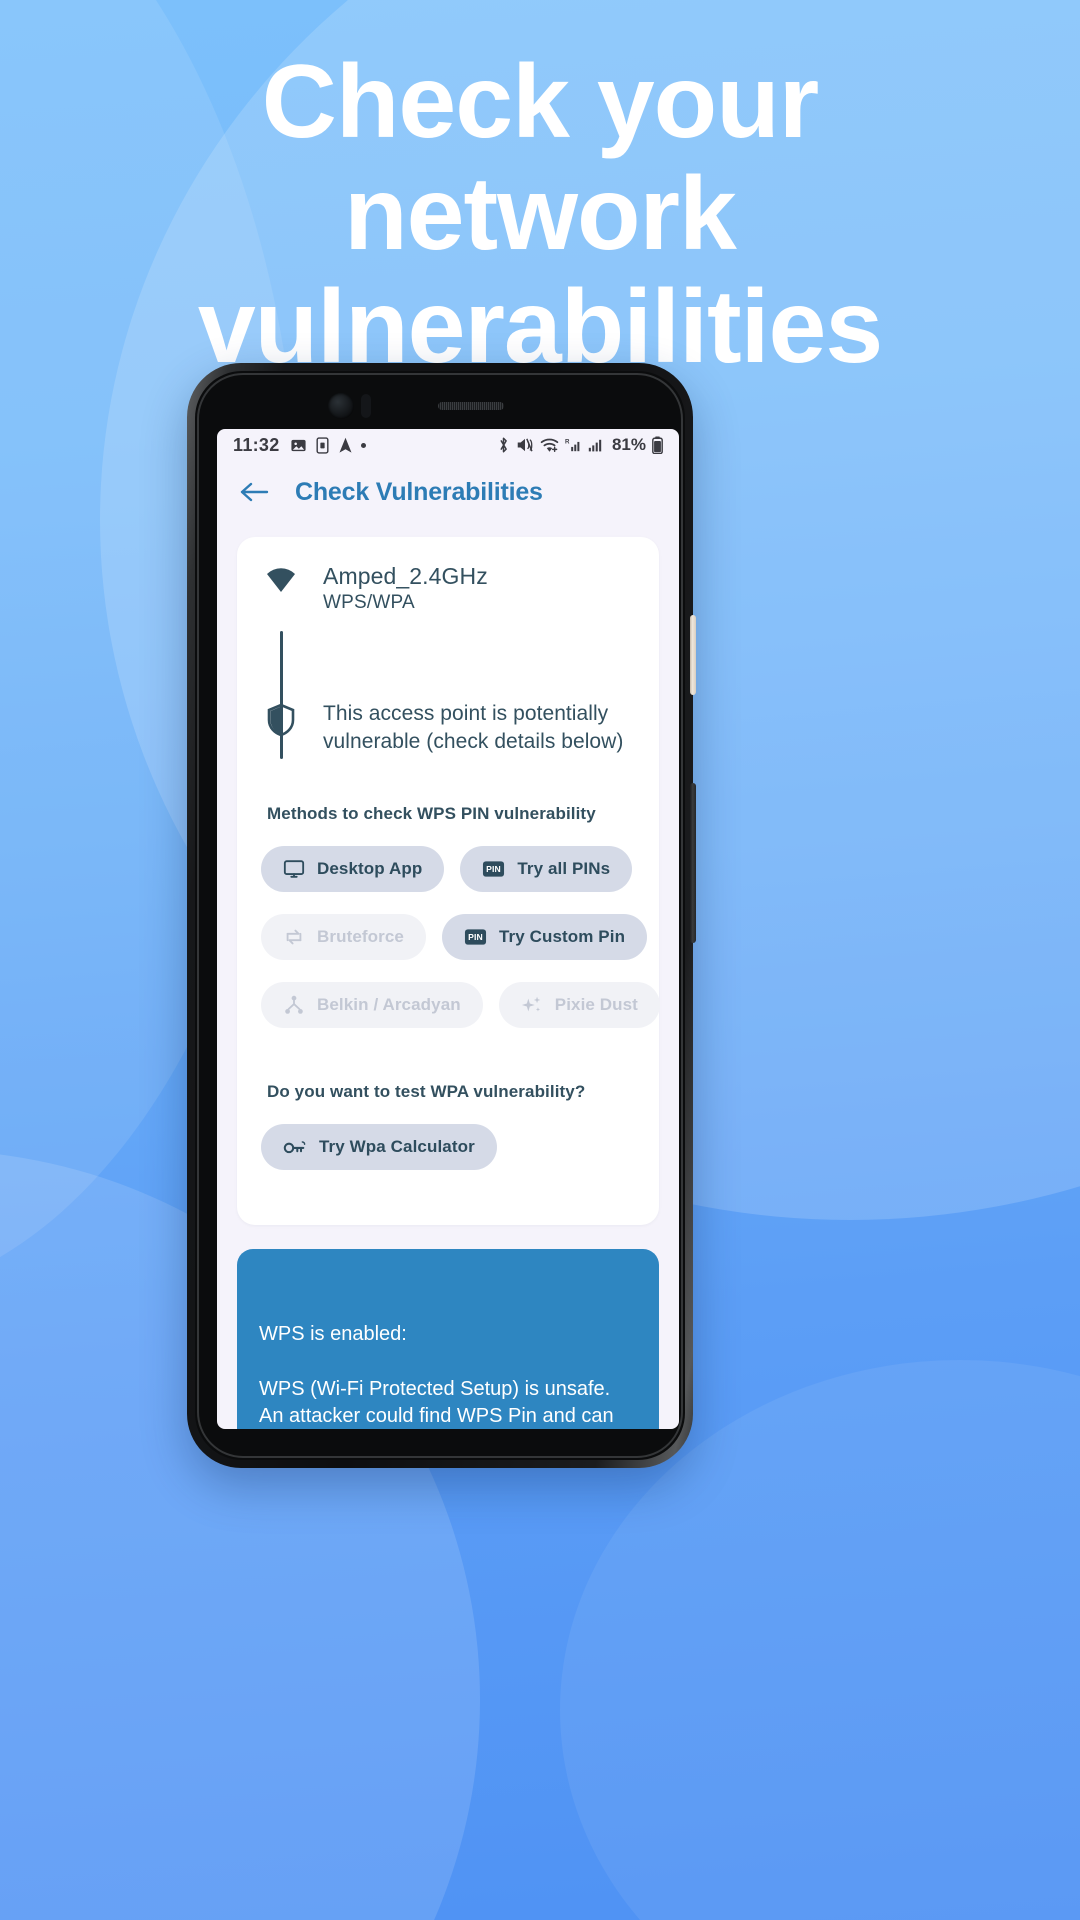  What do you see at coordinates (596, 445) in the screenshot?
I see `signal-icon` at bounding box center [596, 445].